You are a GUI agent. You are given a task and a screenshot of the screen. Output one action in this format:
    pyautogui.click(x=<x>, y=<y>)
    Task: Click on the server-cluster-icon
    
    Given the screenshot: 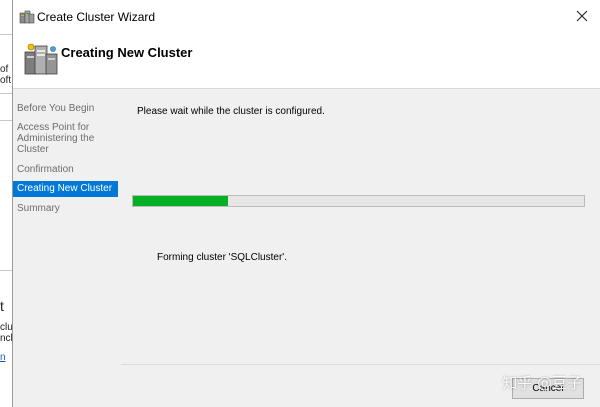 What is the action you would take?
    pyautogui.click(x=41, y=60)
    